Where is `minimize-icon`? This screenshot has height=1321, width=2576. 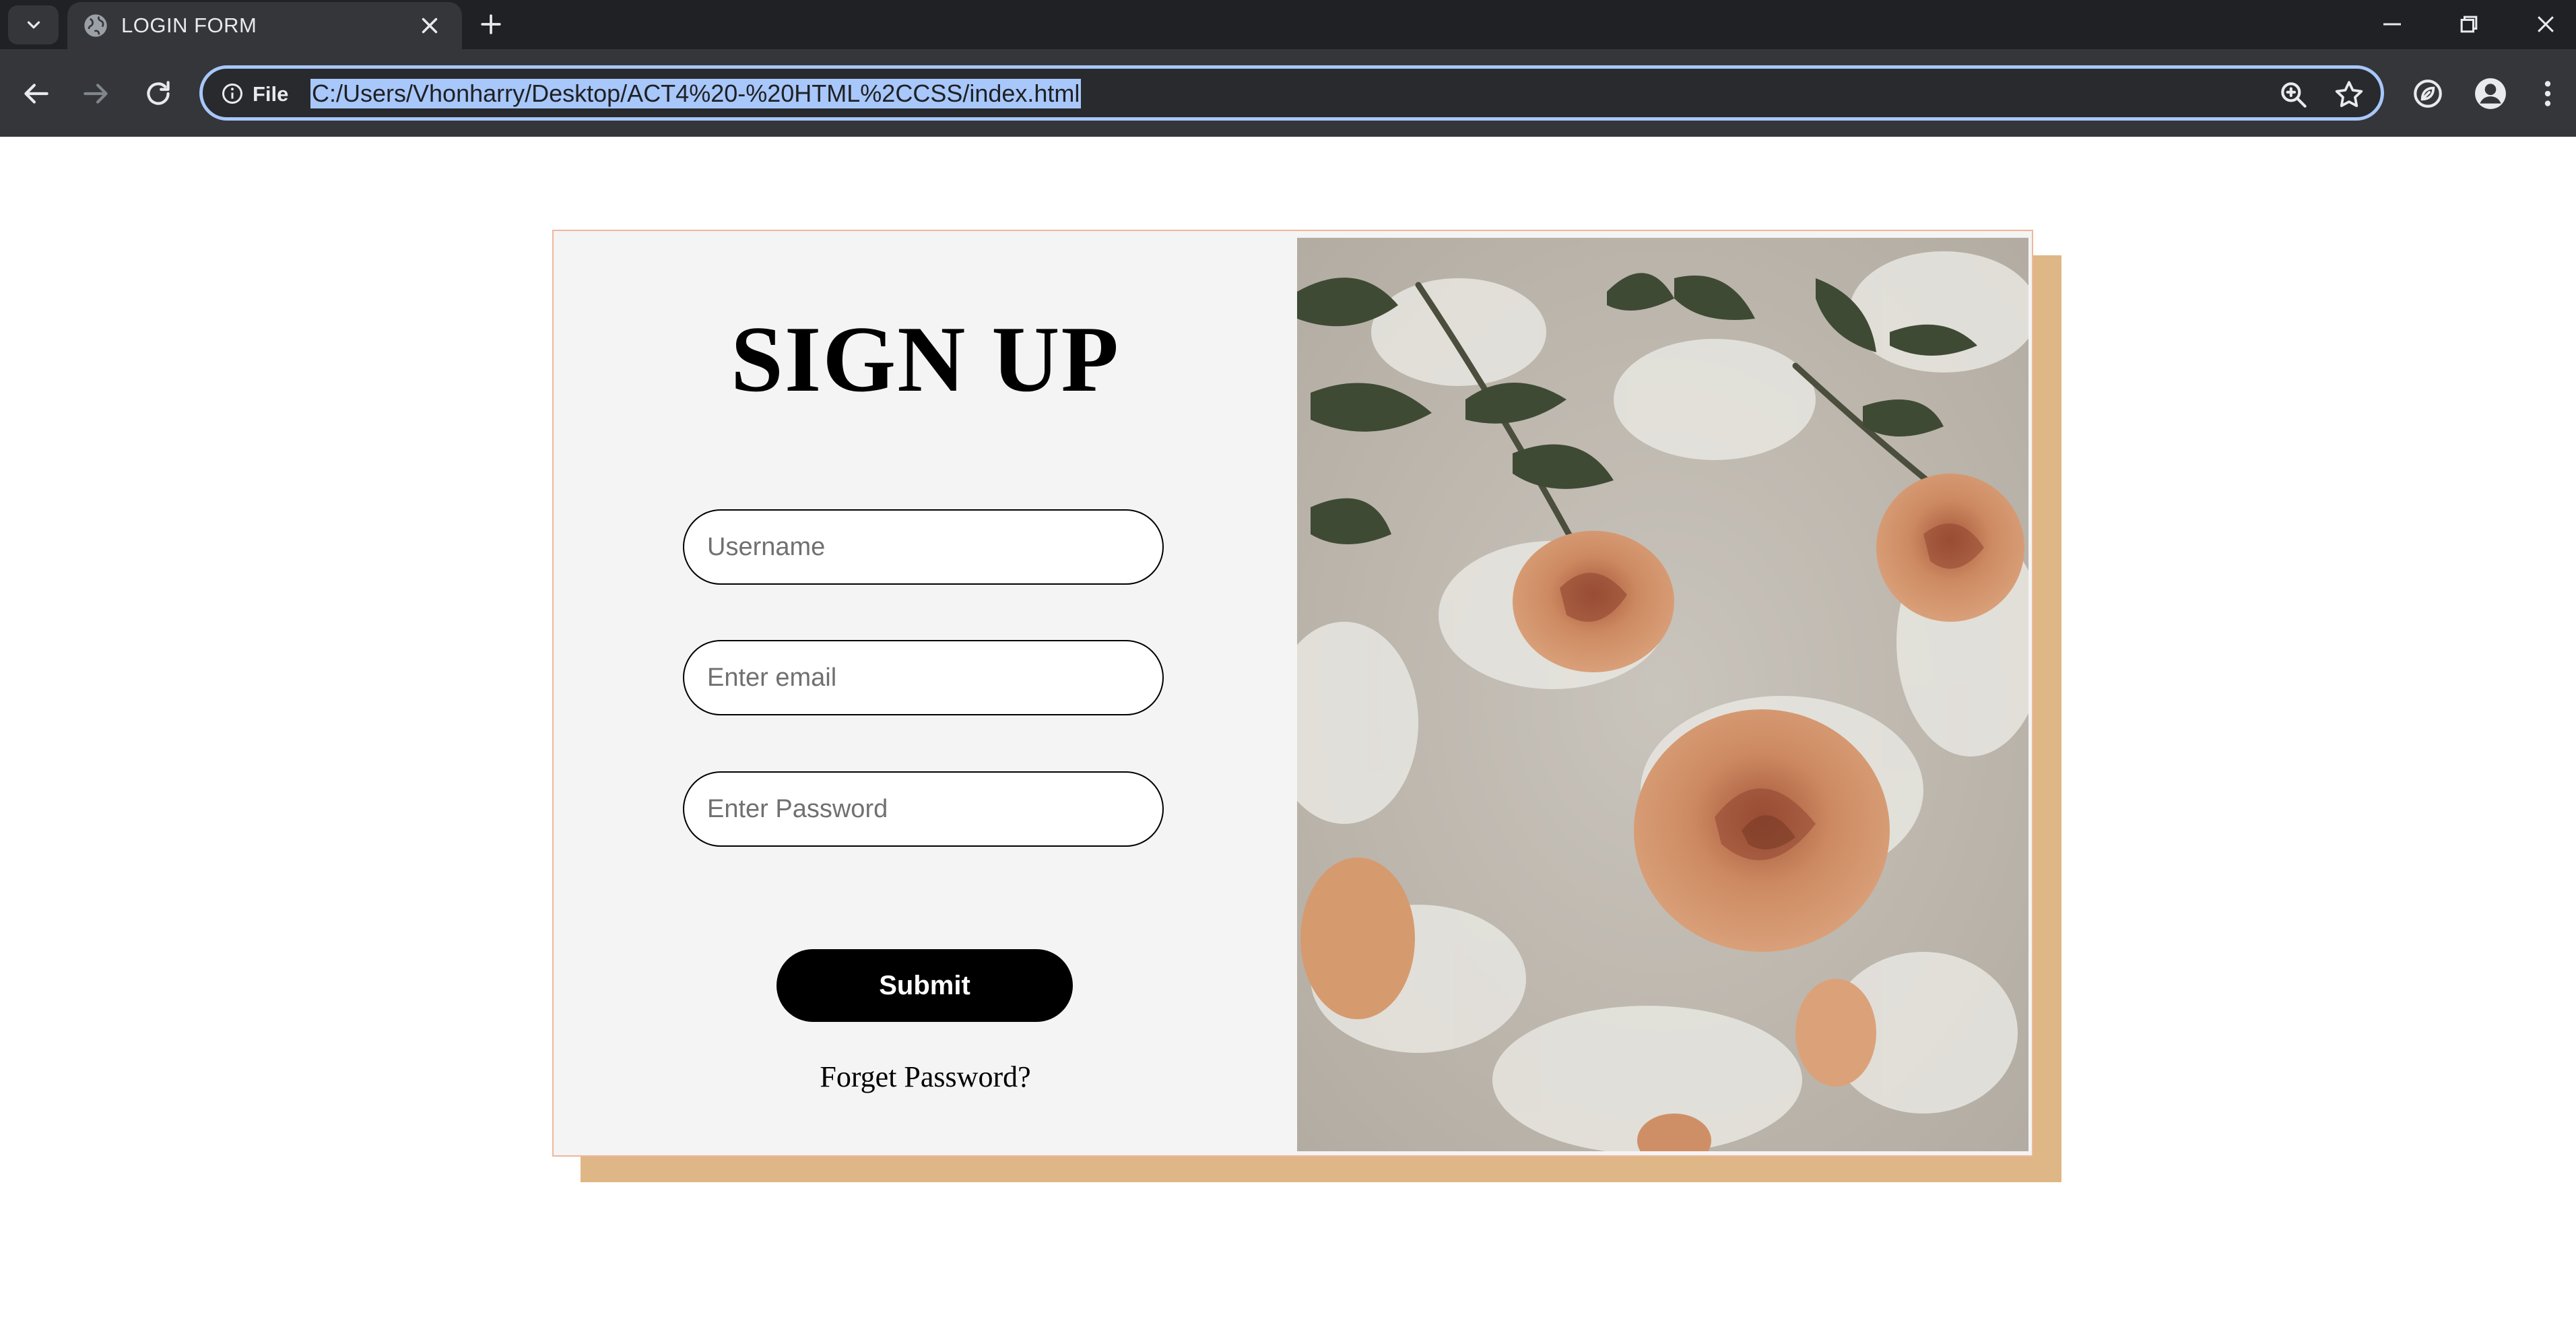 minimize-icon is located at coordinates (2392, 25).